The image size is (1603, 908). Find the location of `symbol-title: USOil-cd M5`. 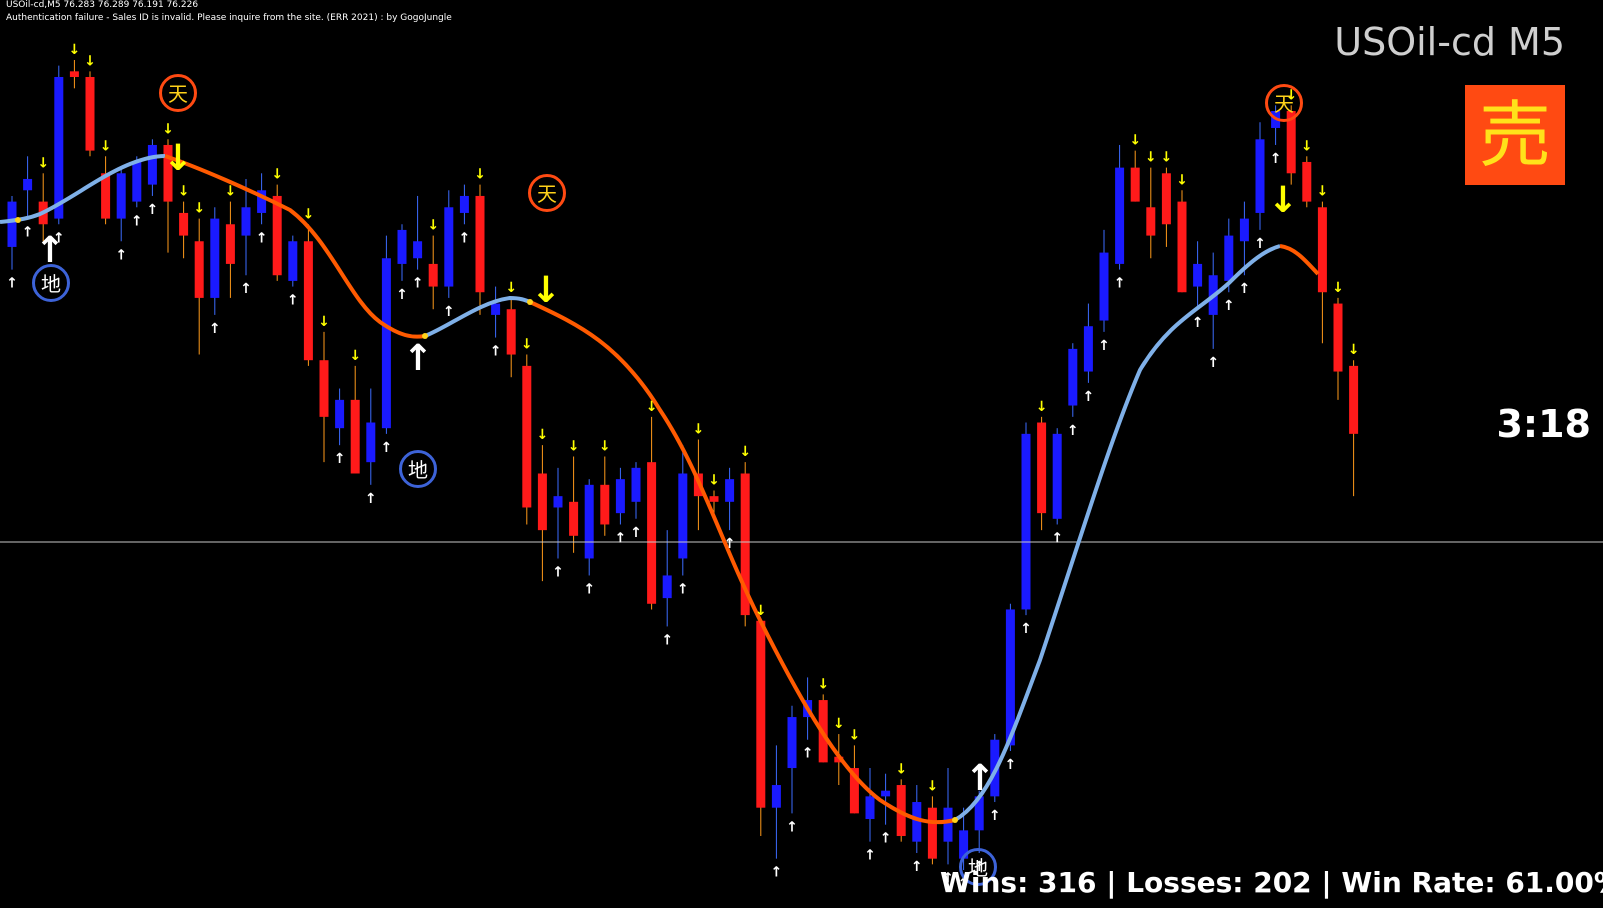

symbol-title: USOil-cd M5 is located at coordinates (1449, 42).